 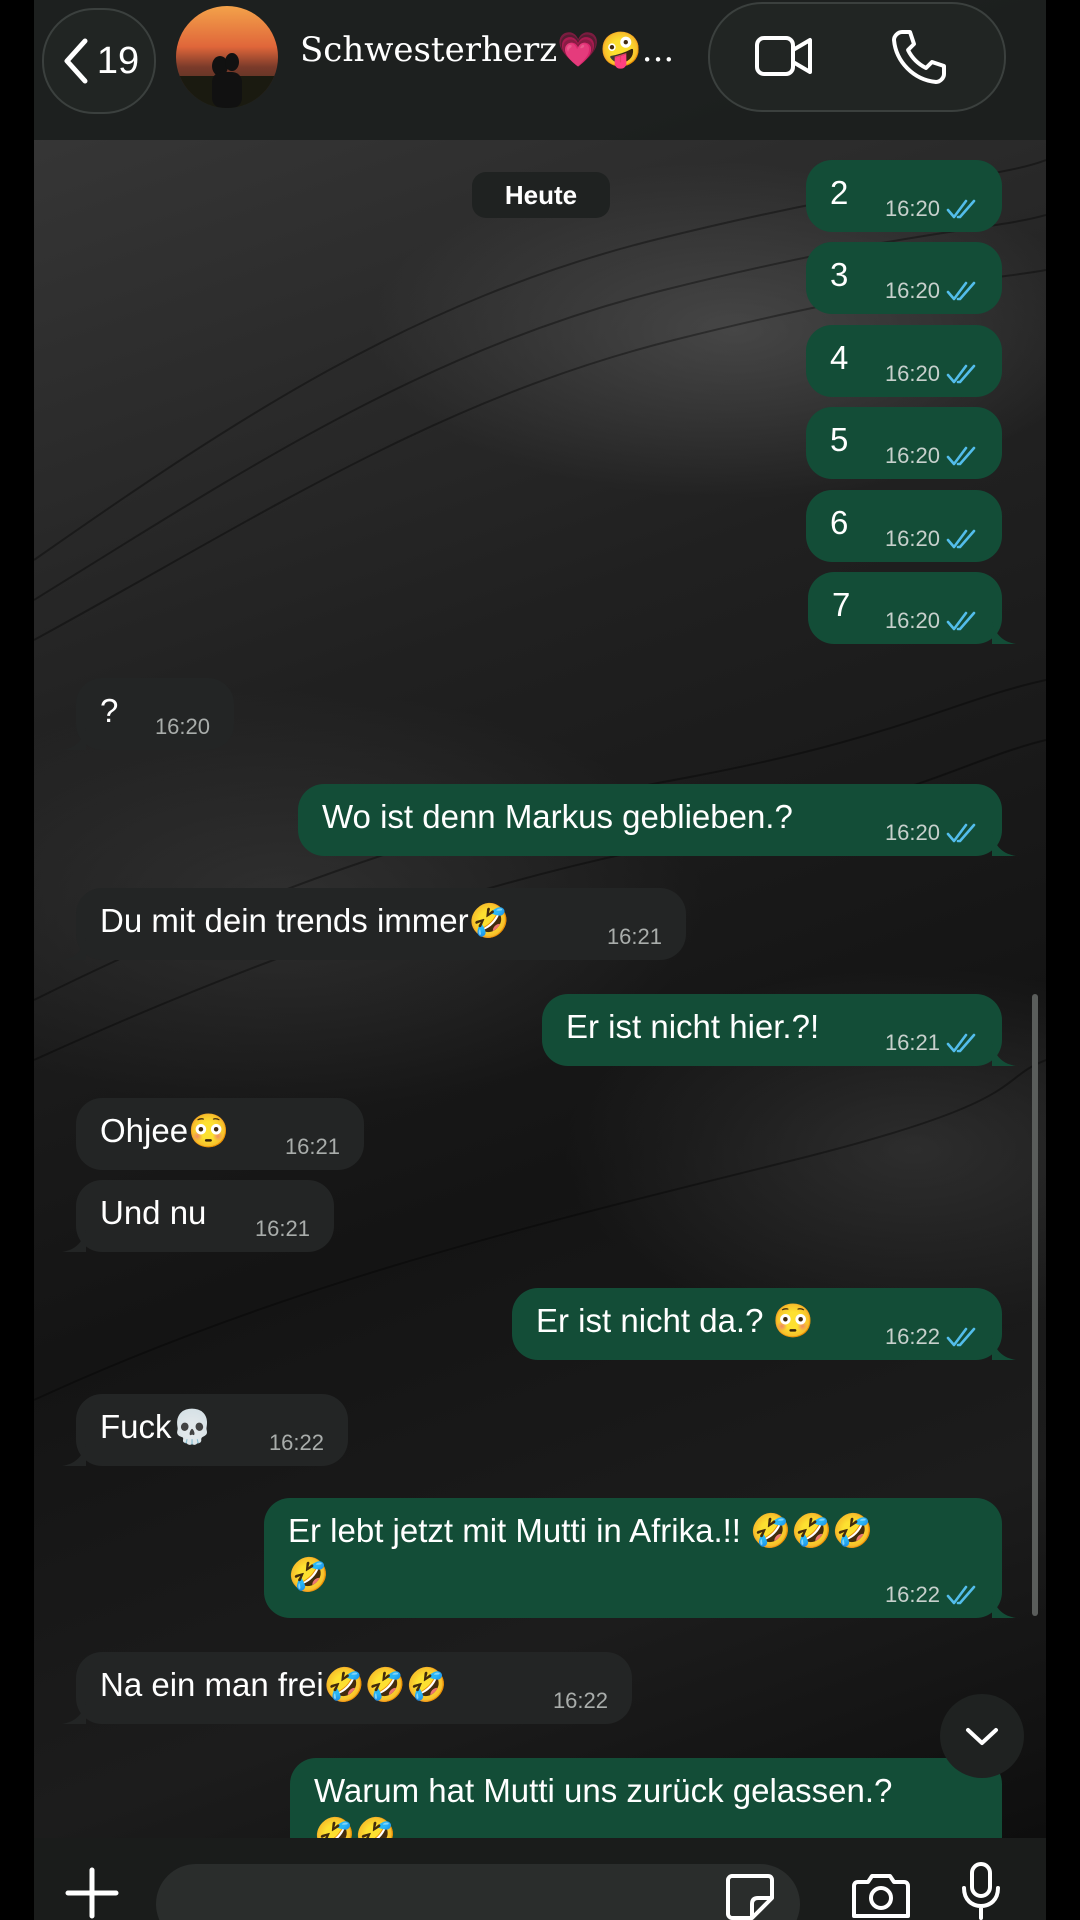 I want to click on microphone-button, so click(x=981, y=1891).